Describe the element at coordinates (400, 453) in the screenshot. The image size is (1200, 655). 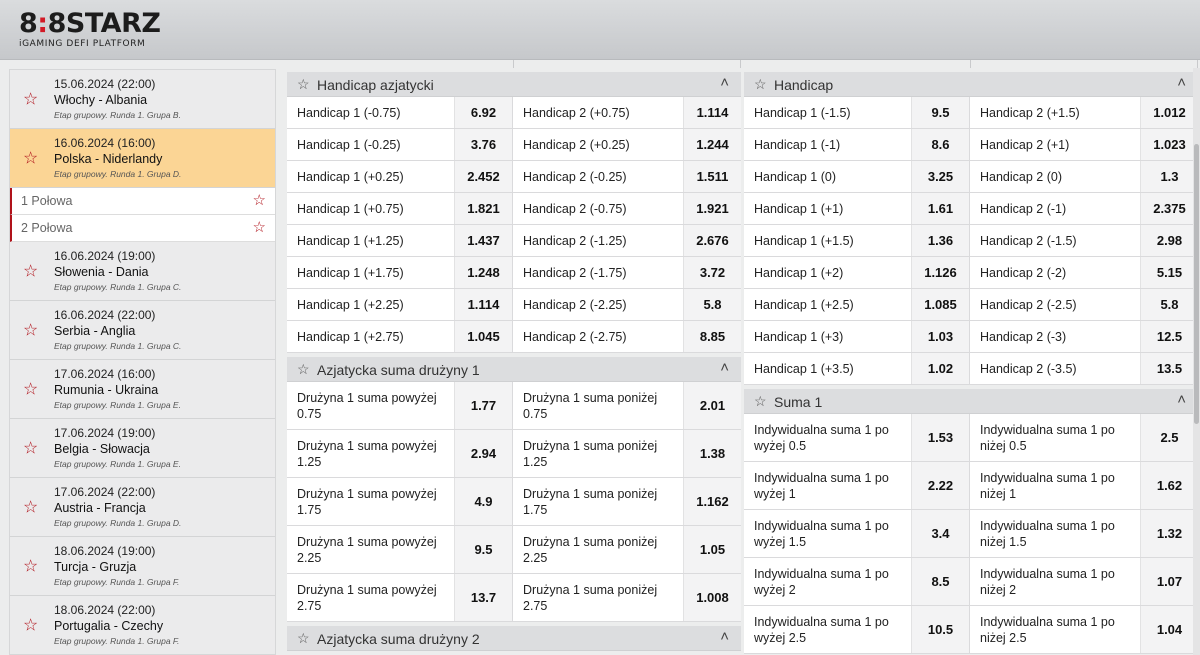
I see `odds-cell: Drużyna 1 suma powyżej 1.25 2.94` at that location.